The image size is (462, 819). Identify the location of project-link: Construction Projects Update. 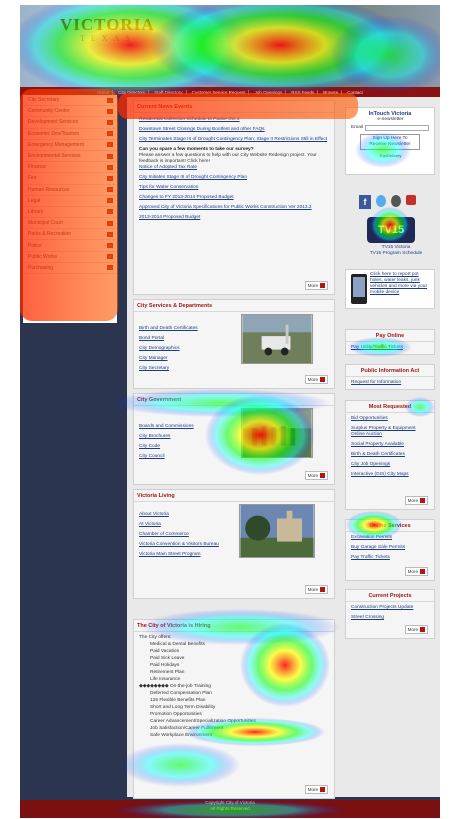
(390, 608).